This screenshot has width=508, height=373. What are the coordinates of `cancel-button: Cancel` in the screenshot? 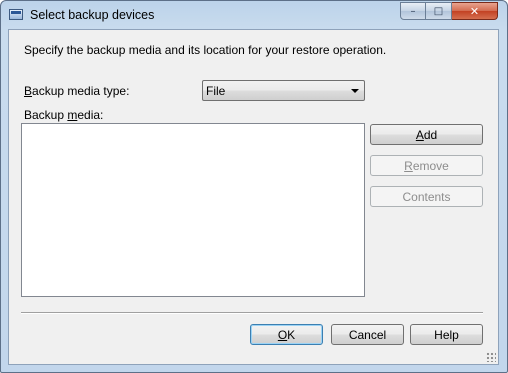 It's located at (367, 334).